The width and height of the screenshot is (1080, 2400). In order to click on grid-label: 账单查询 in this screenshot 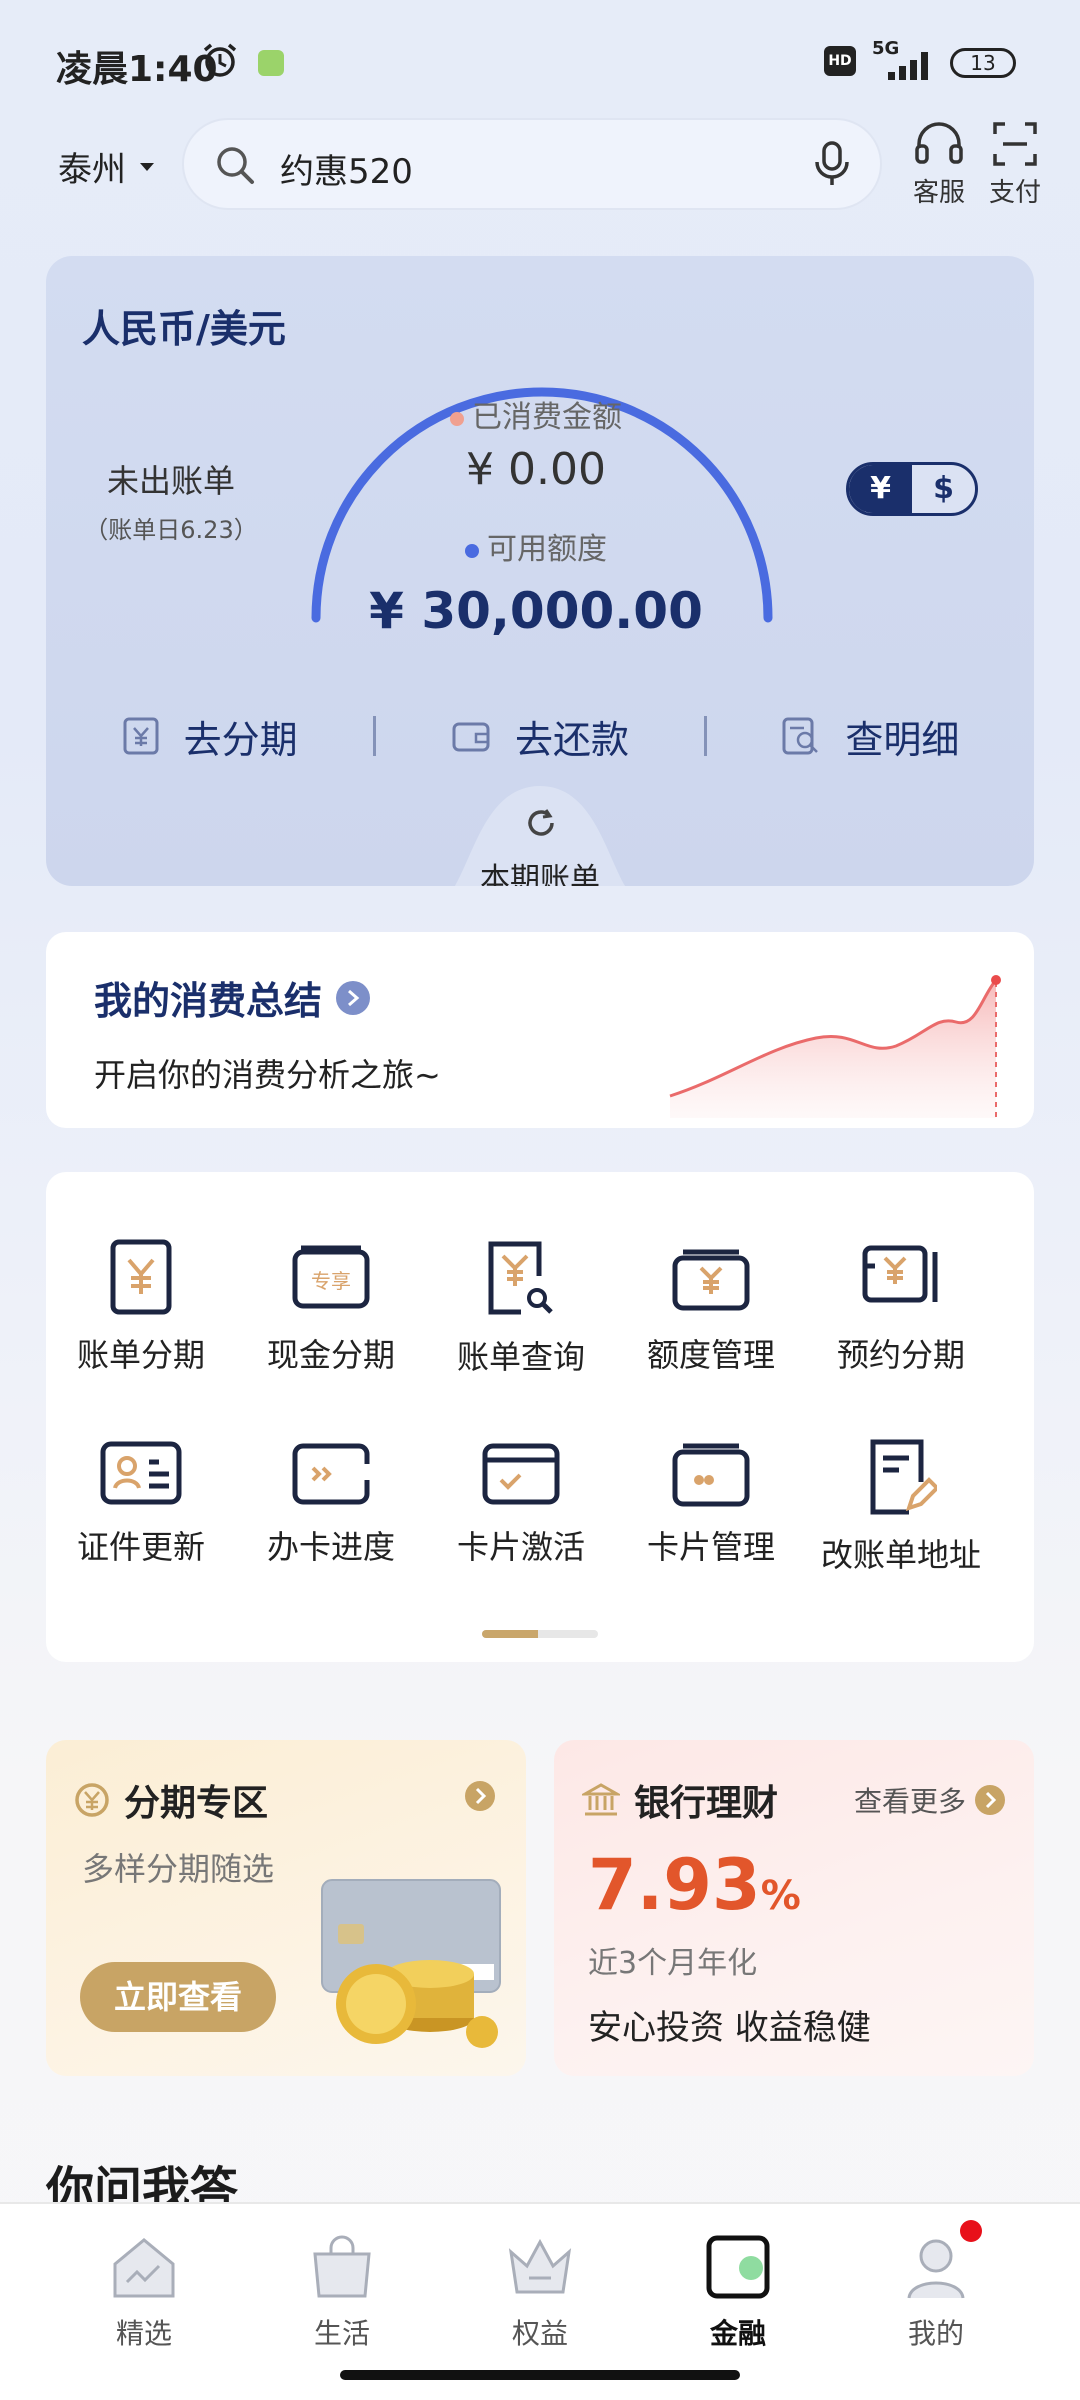, I will do `click(520, 1357)`.